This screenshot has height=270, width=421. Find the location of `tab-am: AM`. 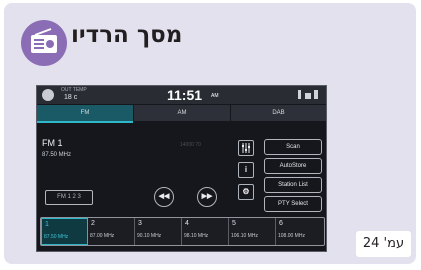

tab-am: AM is located at coordinates (182, 113).